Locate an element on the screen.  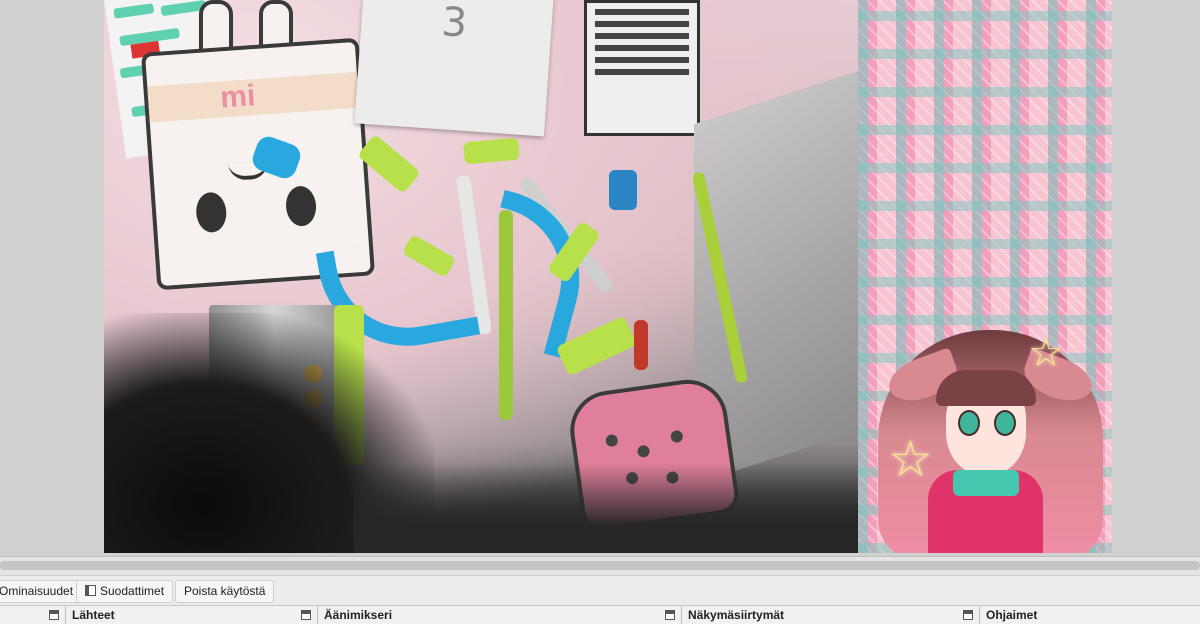
instruction-booklet: 3 is located at coordinates (454, 68).